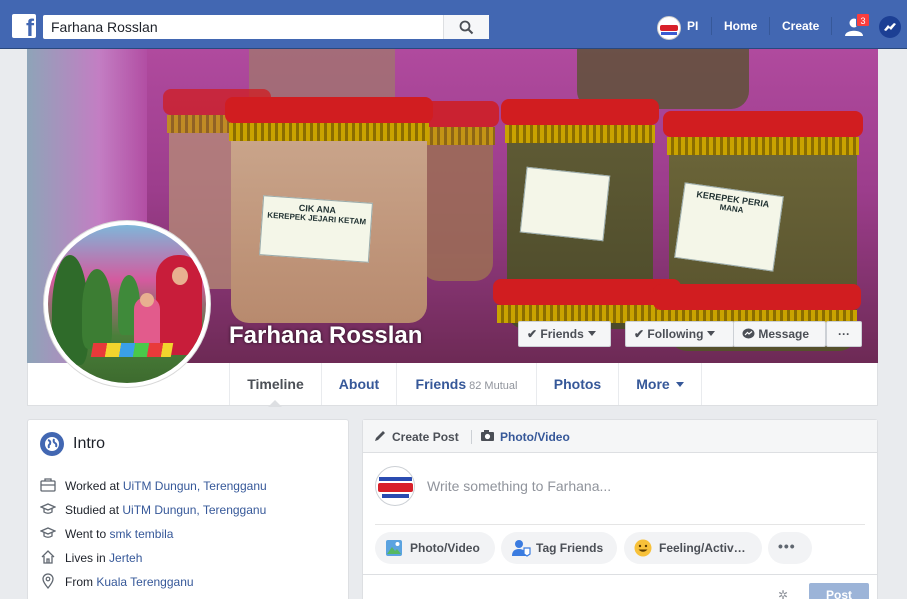  I want to click on more-dots-icon: ···, so click(844, 334).